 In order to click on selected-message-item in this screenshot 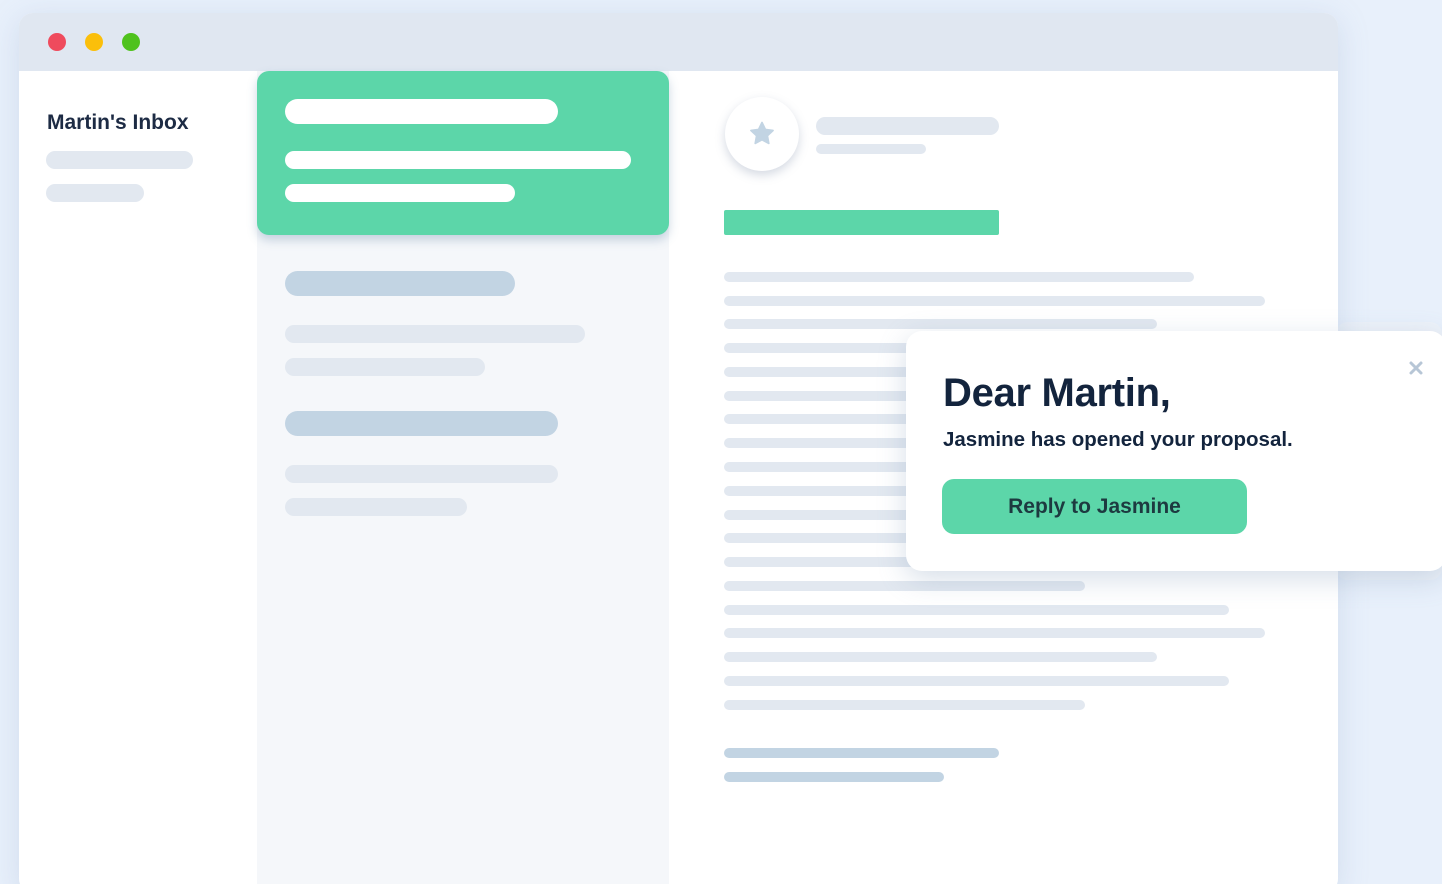, I will do `click(463, 153)`.